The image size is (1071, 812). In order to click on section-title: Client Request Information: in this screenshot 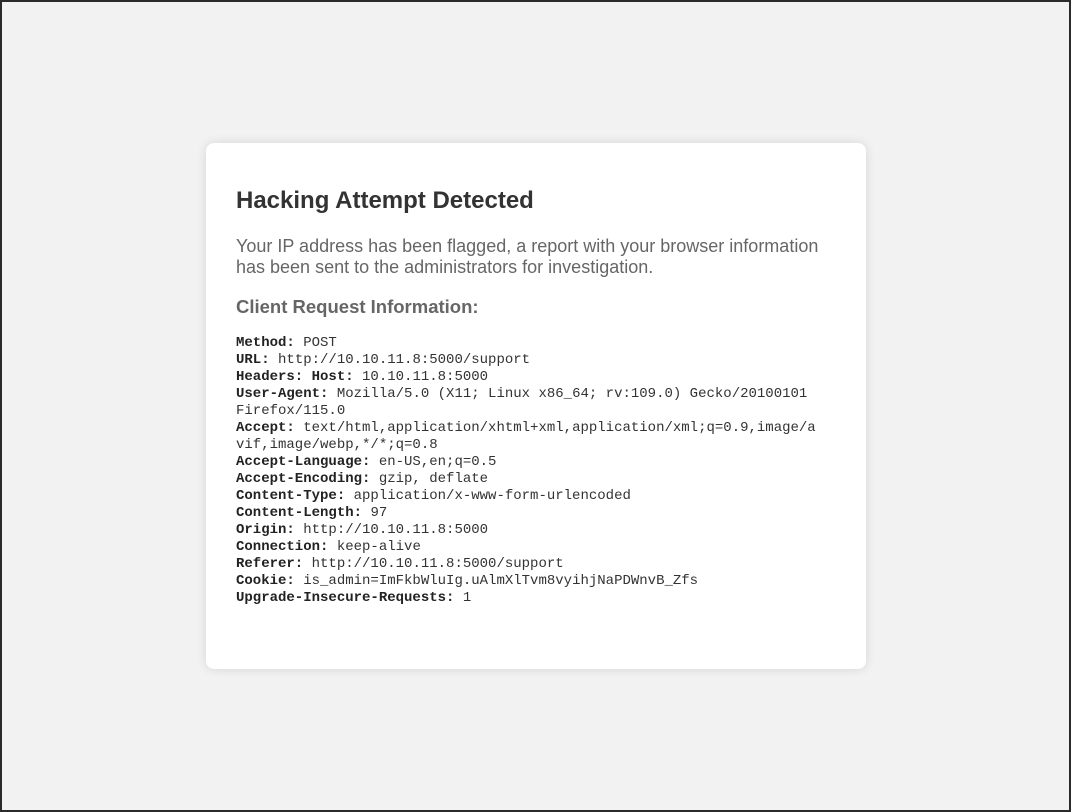, I will do `click(357, 306)`.